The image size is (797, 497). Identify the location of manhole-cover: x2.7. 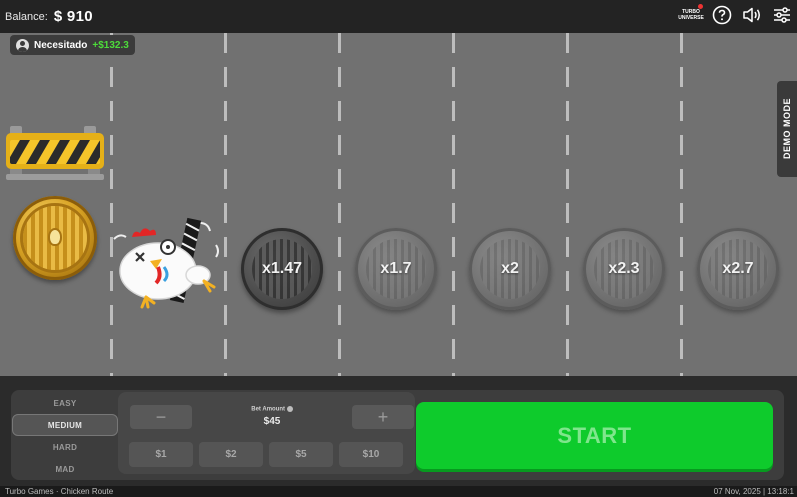
(738, 269).